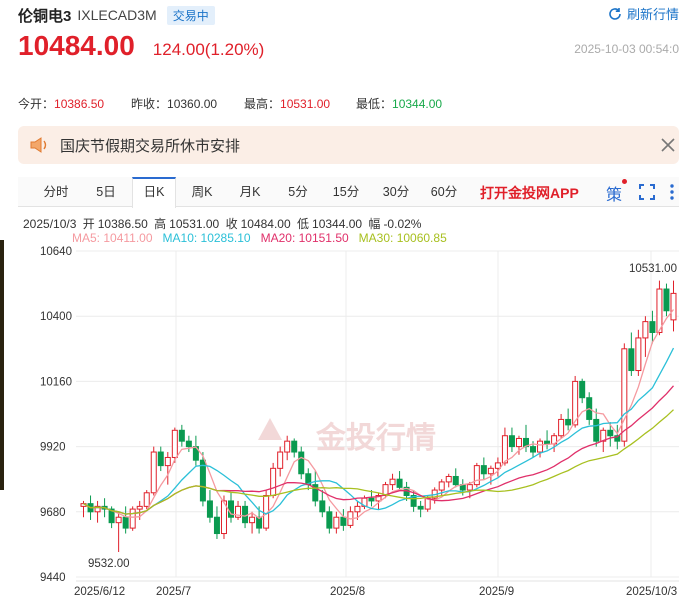  Describe the element at coordinates (117, 15) in the screenshot. I see `instrument-code: IXLECAD3M` at that location.